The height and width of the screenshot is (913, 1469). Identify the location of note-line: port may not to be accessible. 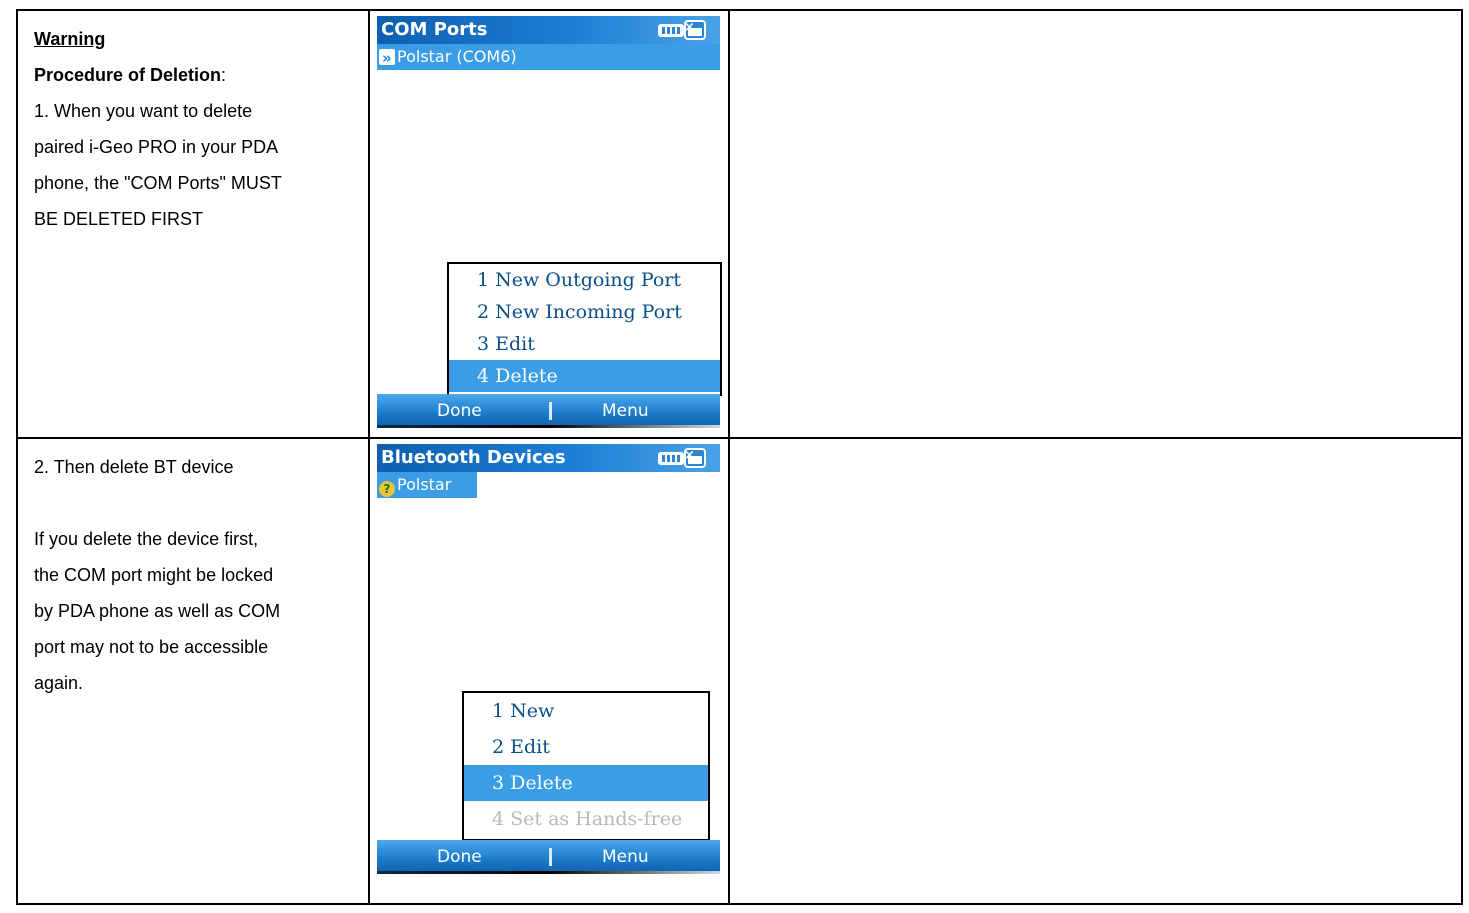
(151, 647).